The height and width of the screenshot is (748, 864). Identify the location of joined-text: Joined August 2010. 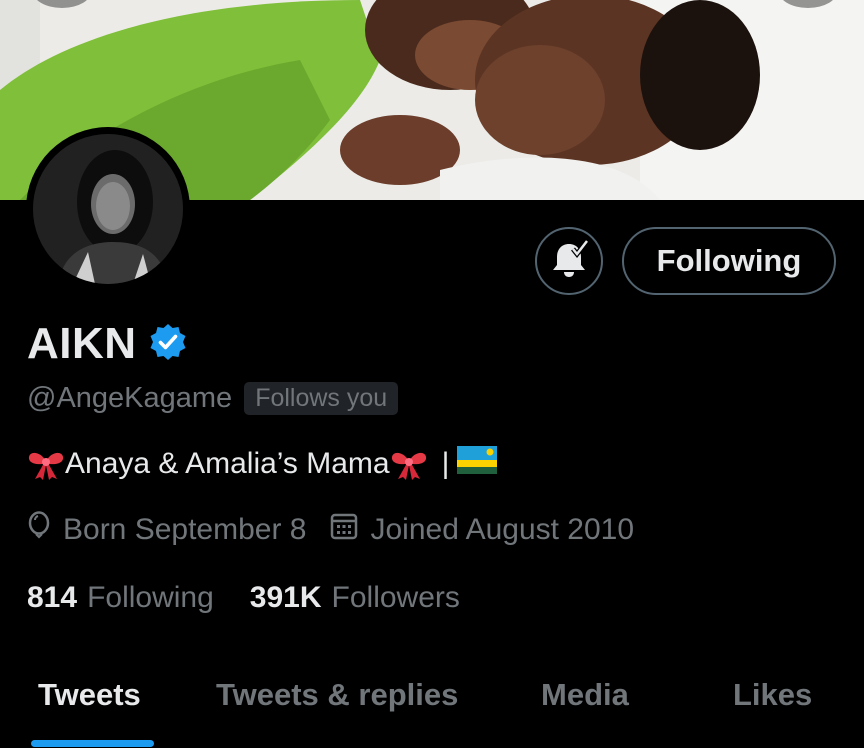
(502, 529).